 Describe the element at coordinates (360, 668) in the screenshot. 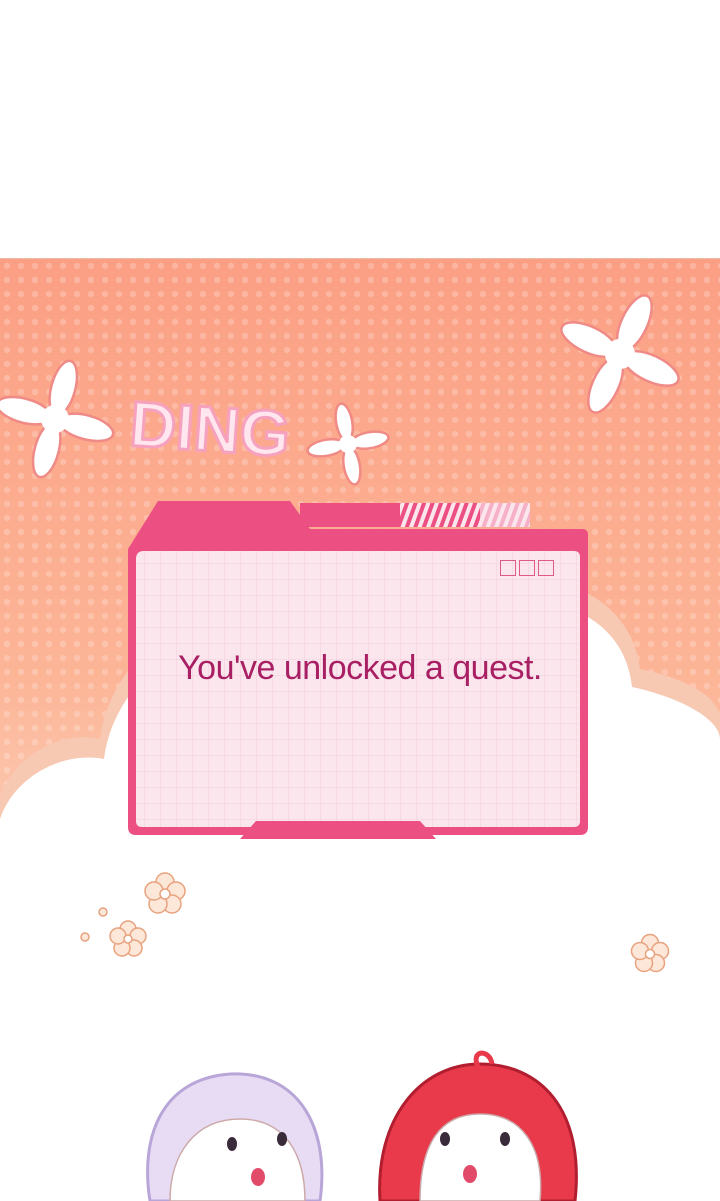

I see `quest-message: You've unlocked a quest.` at that location.